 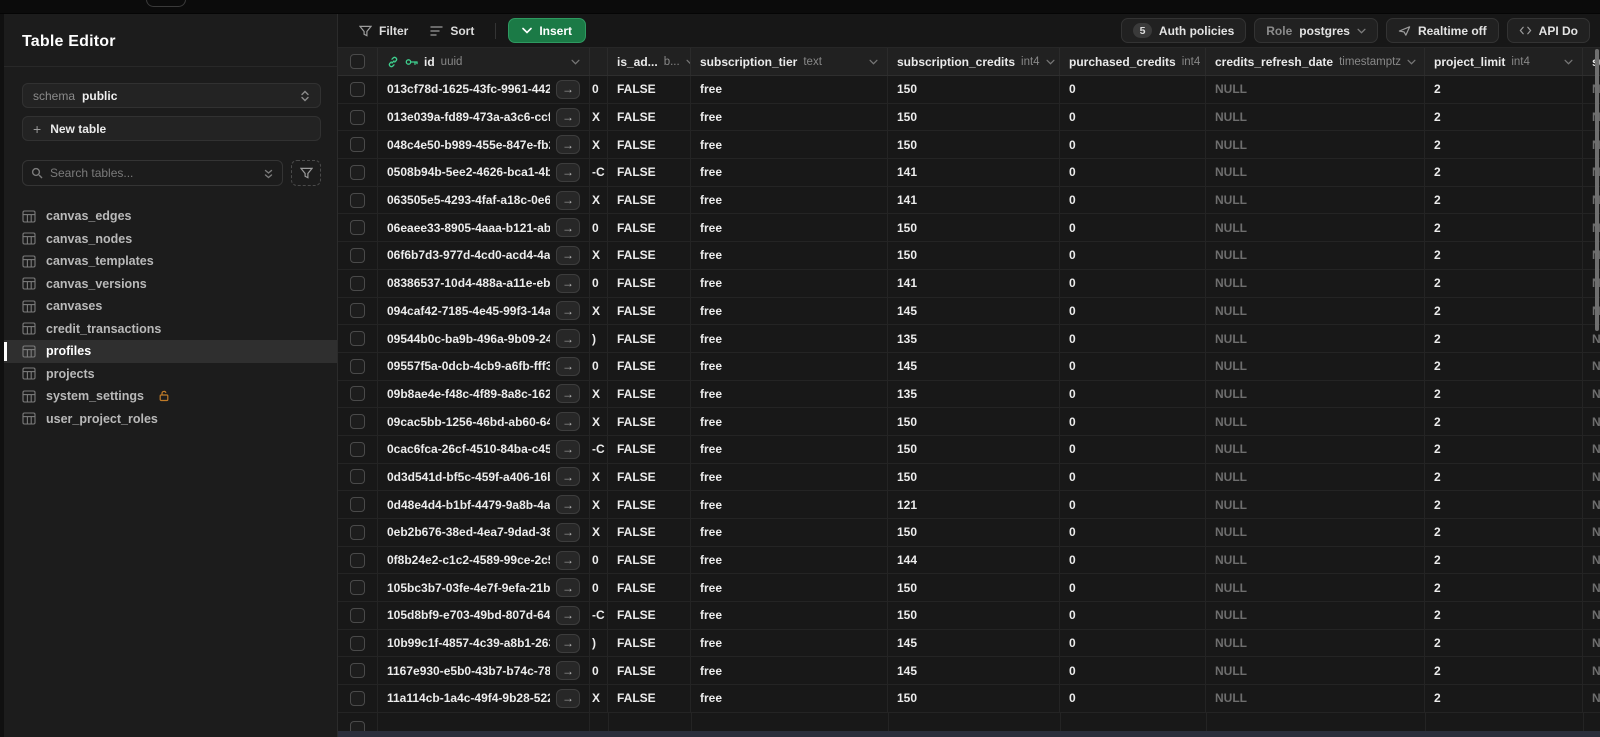 What do you see at coordinates (484, 643) in the screenshot?
I see `cell-id: 10b99c1f-4857-4c39-a8b1-263b8... →` at bounding box center [484, 643].